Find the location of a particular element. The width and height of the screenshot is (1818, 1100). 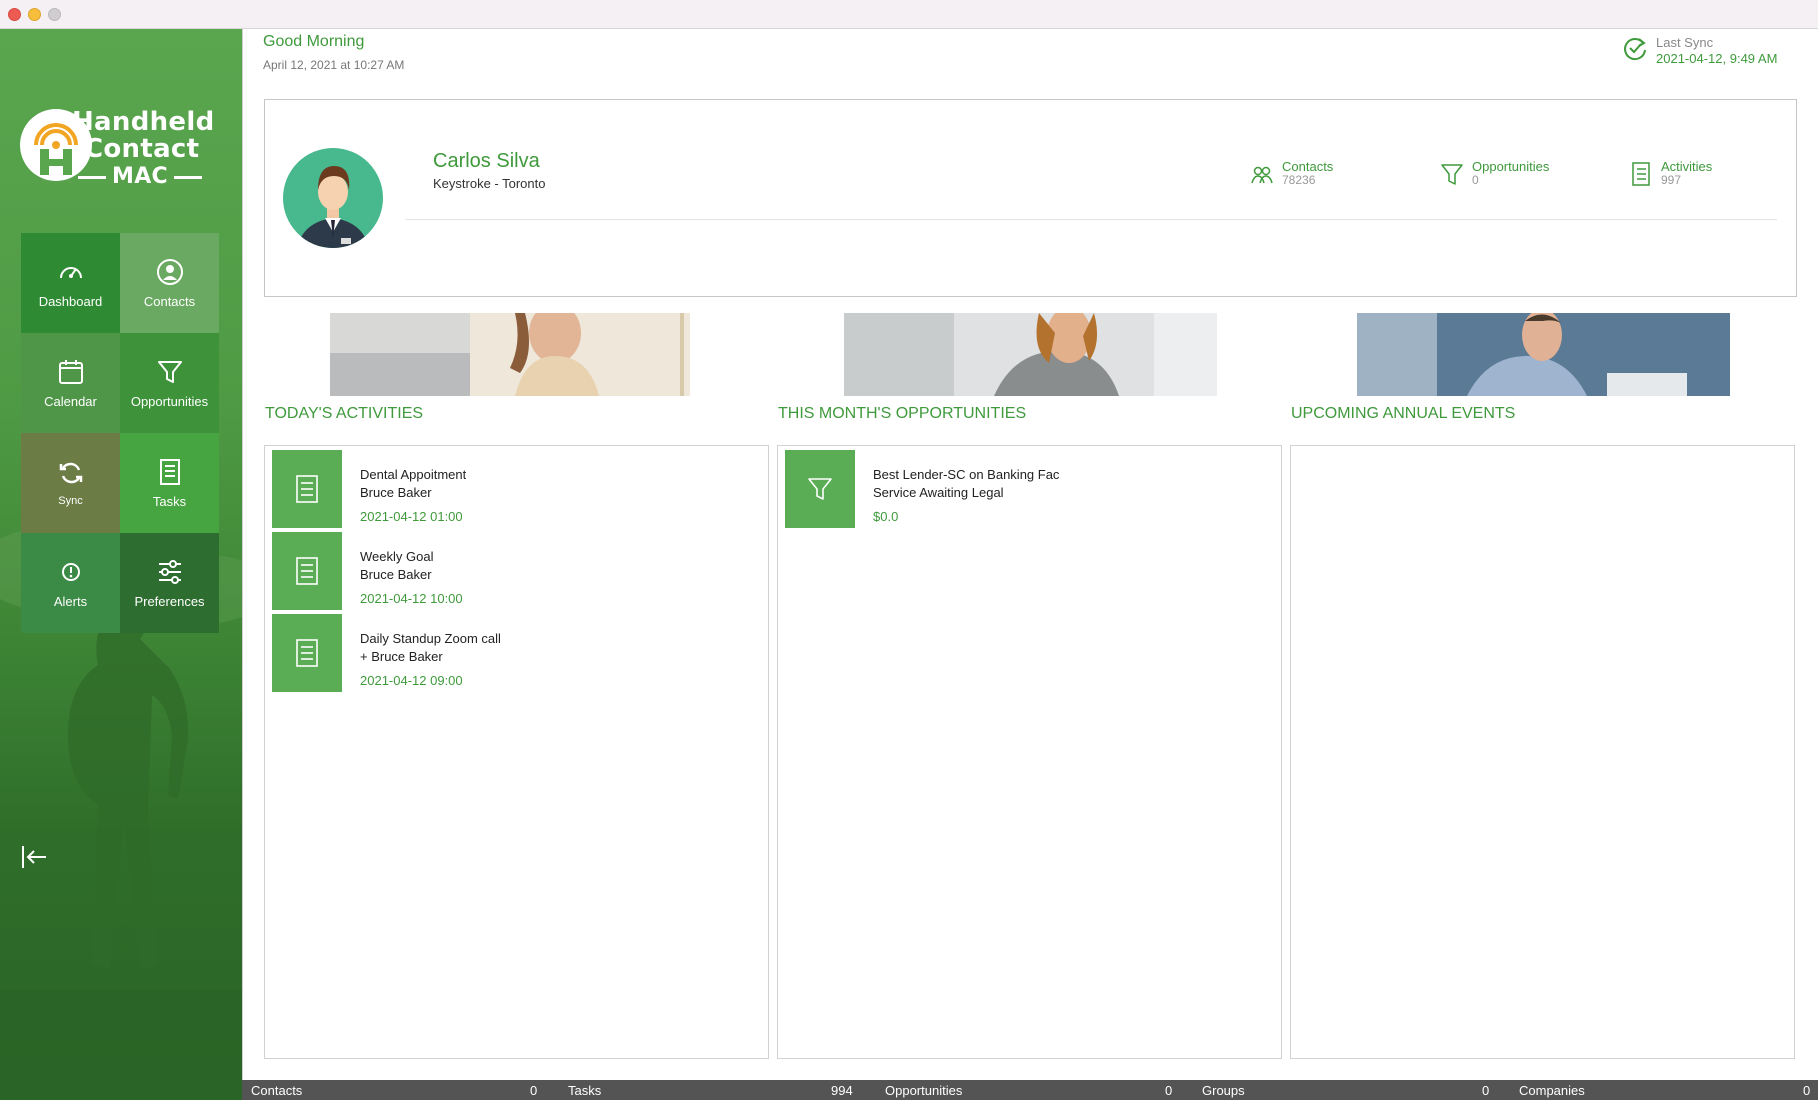

stat-activities-label: Activities is located at coordinates (1687, 166).